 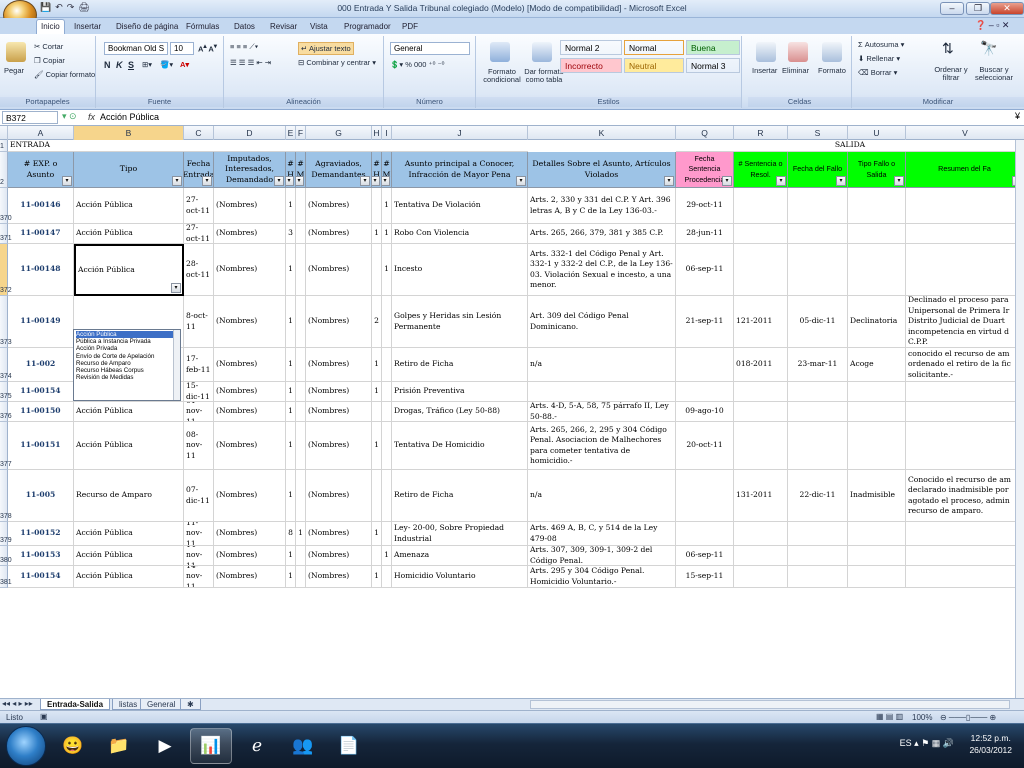 What do you see at coordinates (798, 52) in the screenshot?
I see `delete-cells-icon` at bounding box center [798, 52].